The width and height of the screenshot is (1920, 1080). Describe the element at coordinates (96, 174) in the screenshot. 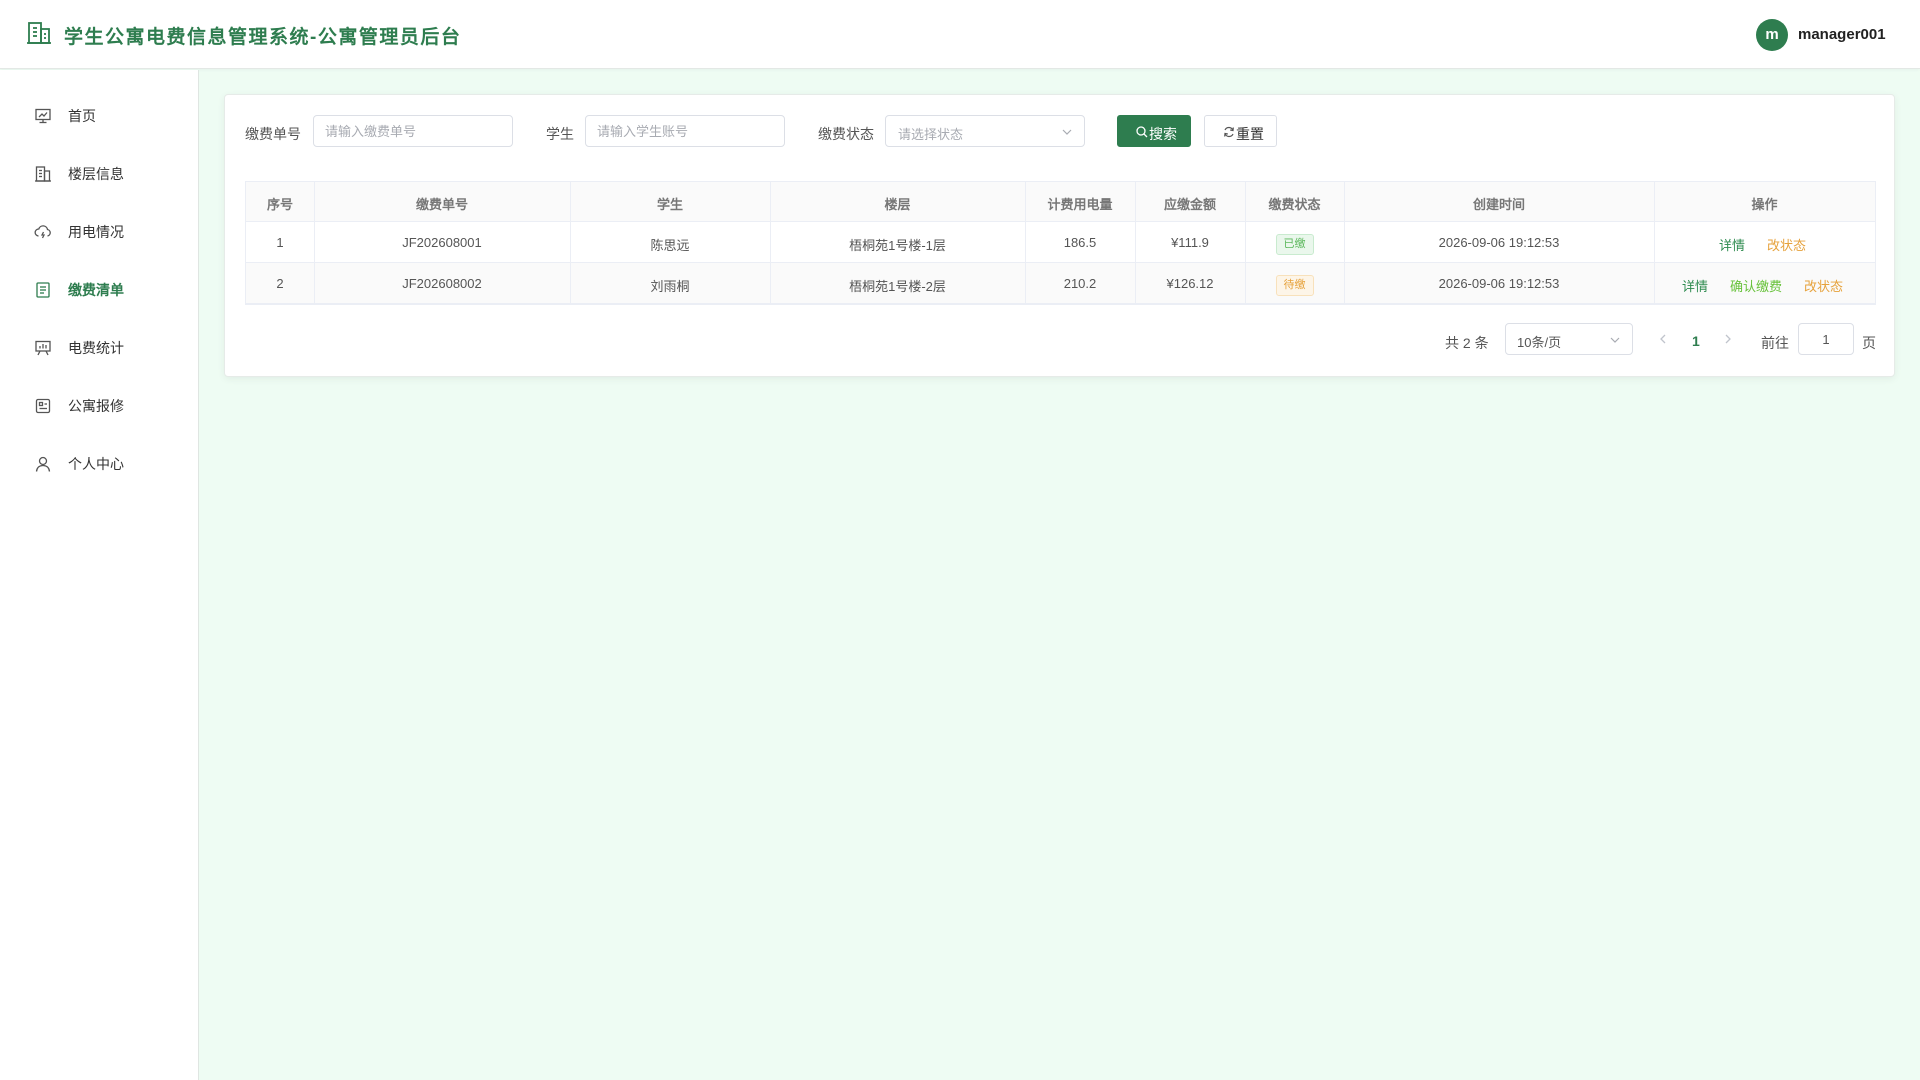

I see `sidebar-item-label: 楼层信息` at that location.